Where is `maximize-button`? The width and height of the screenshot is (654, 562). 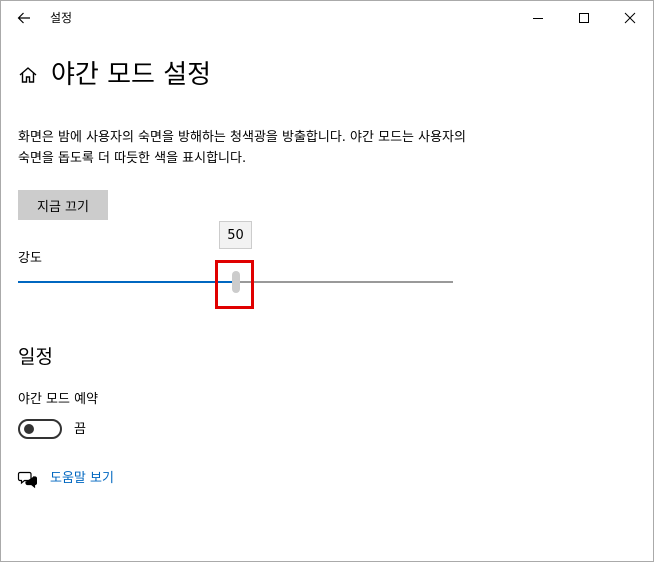 maximize-button is located at coordinates (584, 17).